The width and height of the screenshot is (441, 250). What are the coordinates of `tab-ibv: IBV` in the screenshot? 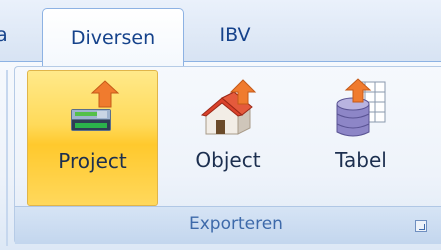 It's located at (235, 35).